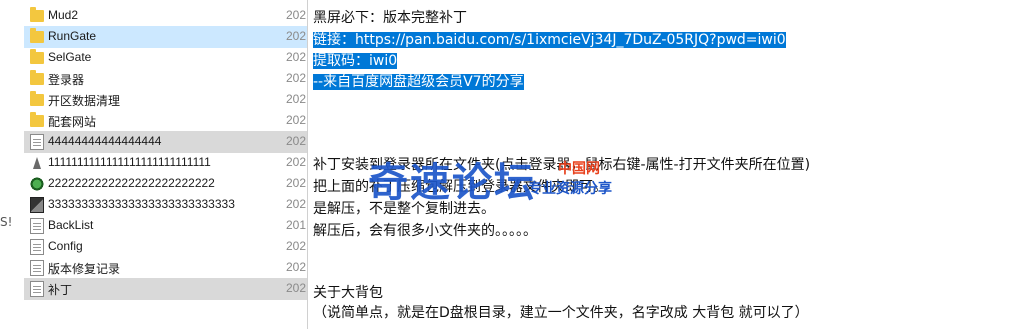 Image resolution: width=1028 pixels, height=329 pixels. I want to click on game-app-icon, so click(37, 184).